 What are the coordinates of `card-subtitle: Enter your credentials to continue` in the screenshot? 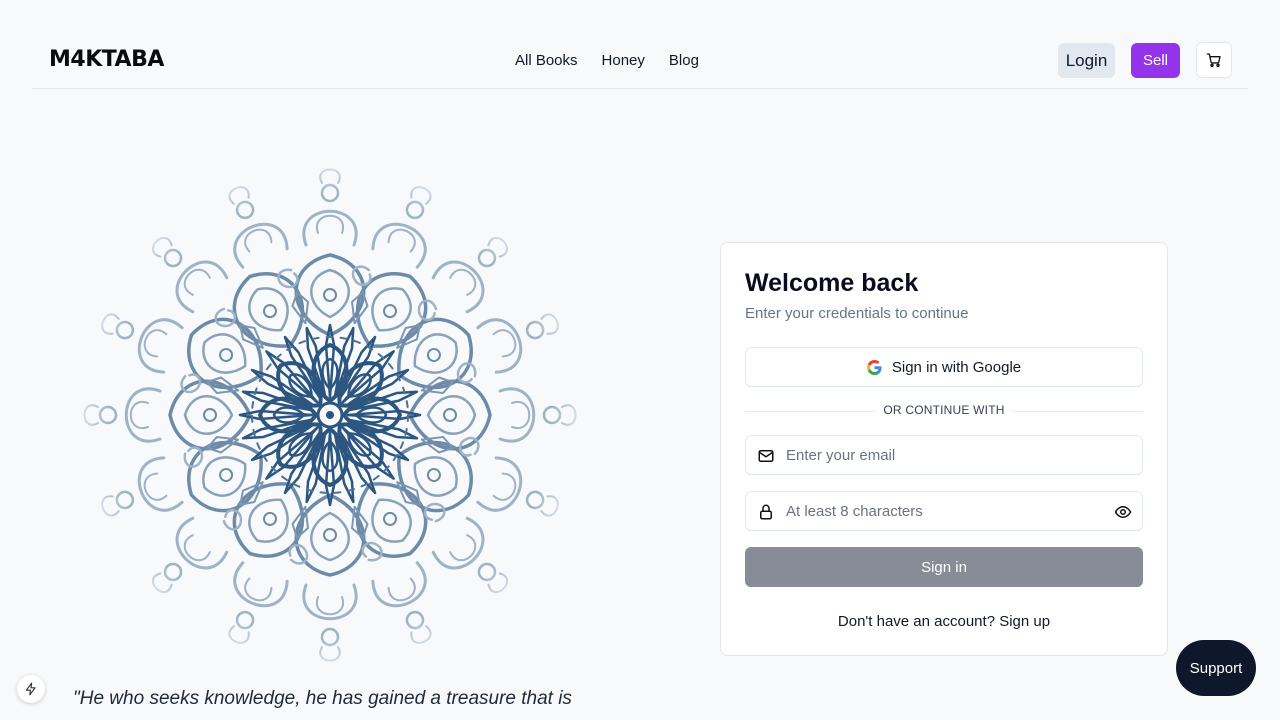 It's located at (857, 313).